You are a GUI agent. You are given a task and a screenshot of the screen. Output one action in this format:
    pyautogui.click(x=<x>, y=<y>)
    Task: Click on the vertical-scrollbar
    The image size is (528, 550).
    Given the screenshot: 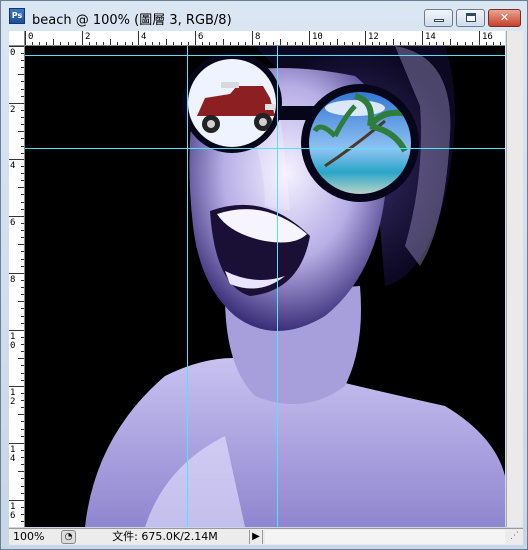 What is the action you would take?
    pyautogui.click(x=514, y=279)
    